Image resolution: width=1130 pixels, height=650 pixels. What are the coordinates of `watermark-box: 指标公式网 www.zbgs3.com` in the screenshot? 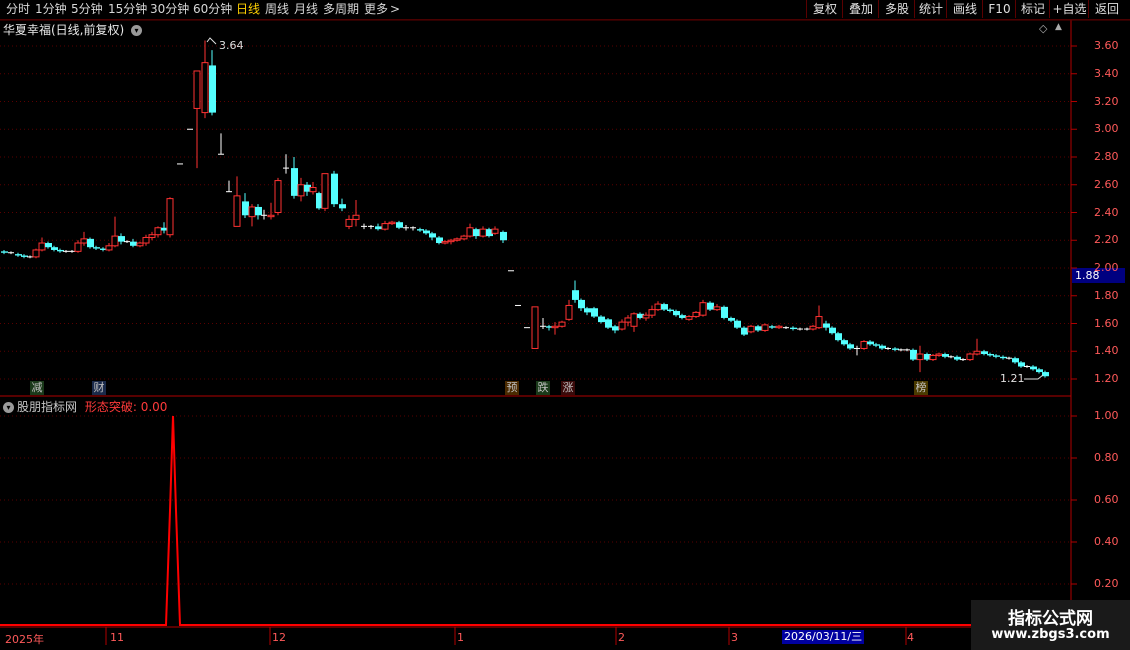 It's located at (1050, 625).